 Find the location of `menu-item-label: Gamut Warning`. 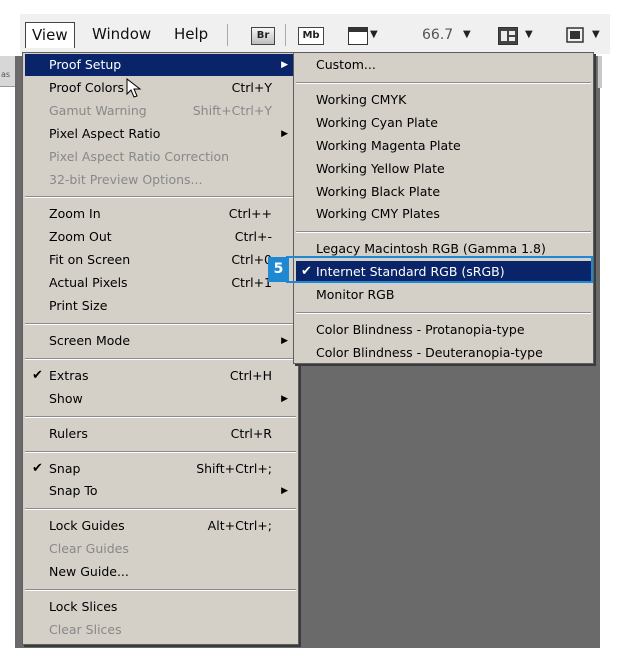

menu-item-label: Gamut Warning is located at coordinates (98, 110).